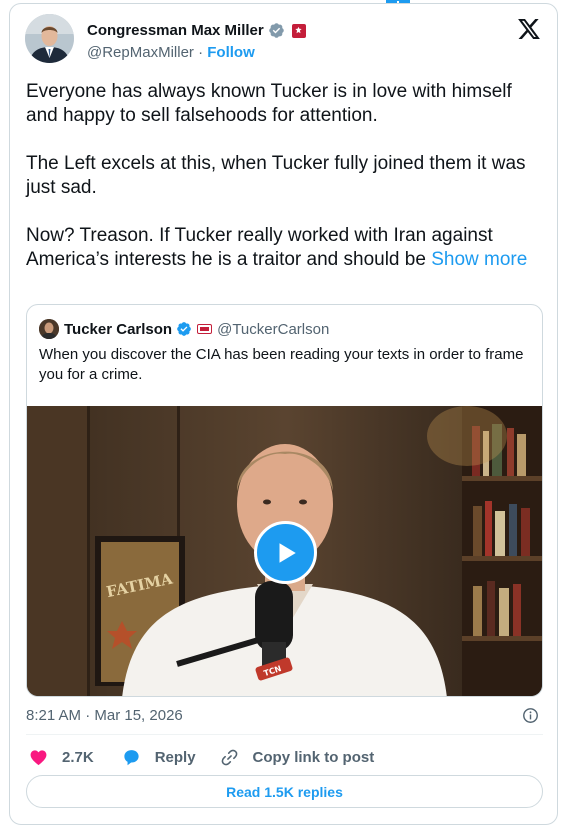 This screenshot has width=565, height=830. Describe the element at coordinates (479, 259) in the screenshot. I see `show-more-link: Show more` at that location.